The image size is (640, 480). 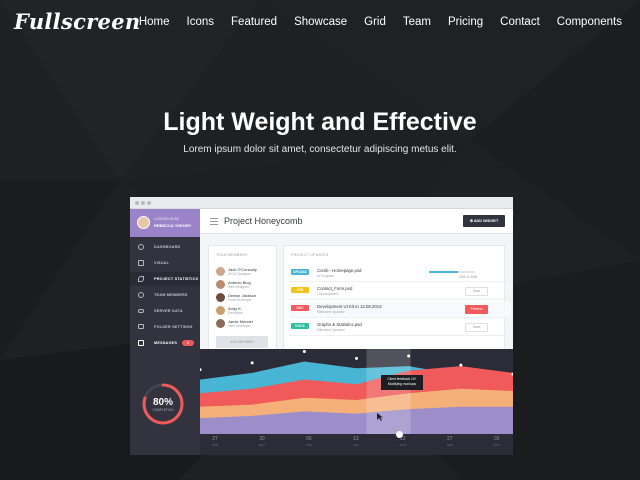 What do you see at coordinates (520, 22) in the screenshot?
I see `nav-item-contact: Contact` at bounding box center [520, 22].